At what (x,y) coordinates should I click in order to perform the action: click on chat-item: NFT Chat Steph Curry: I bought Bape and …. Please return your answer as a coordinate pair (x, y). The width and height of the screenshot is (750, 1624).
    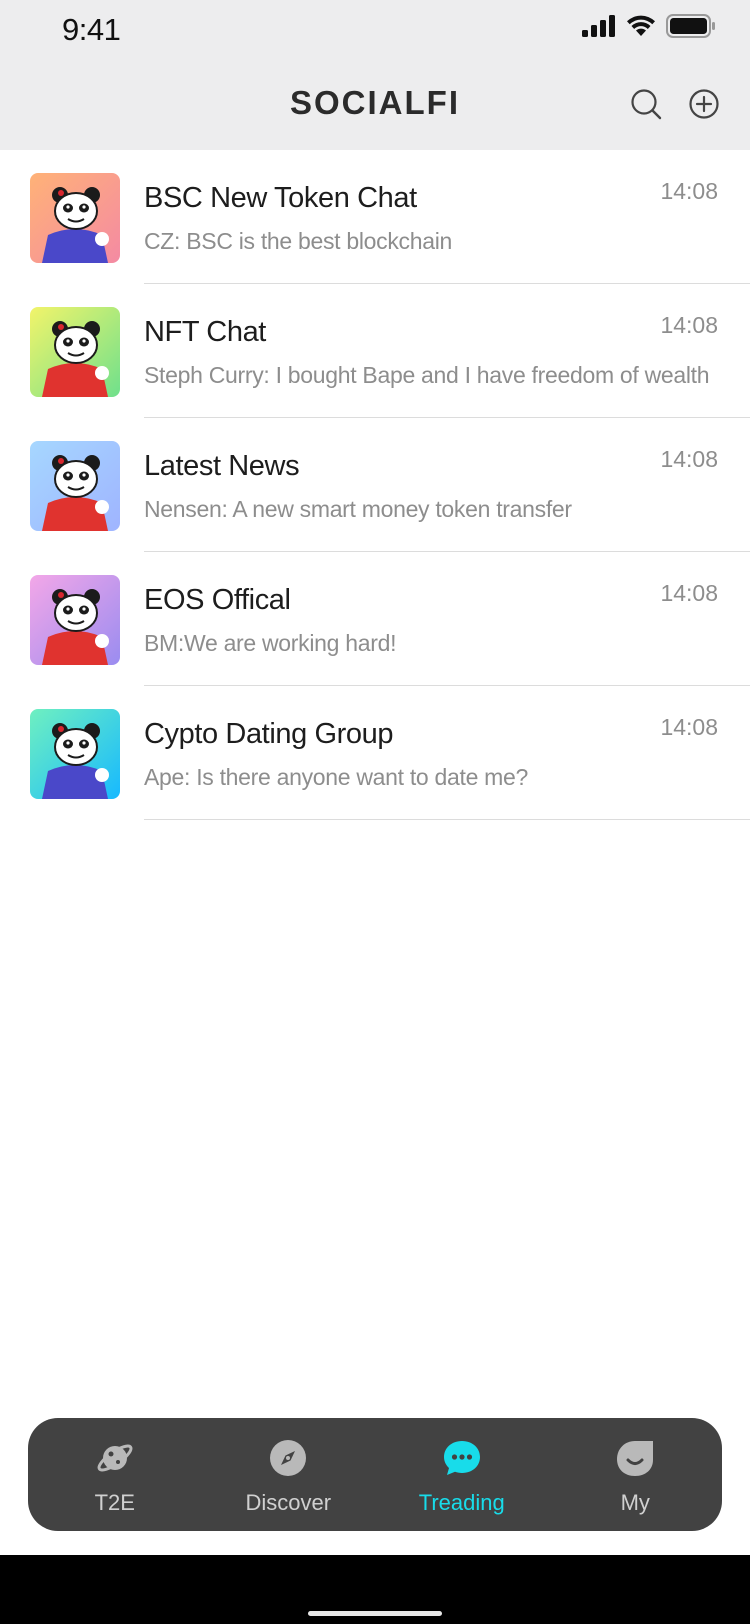
    Looking at the image, I should click on (375, 351).